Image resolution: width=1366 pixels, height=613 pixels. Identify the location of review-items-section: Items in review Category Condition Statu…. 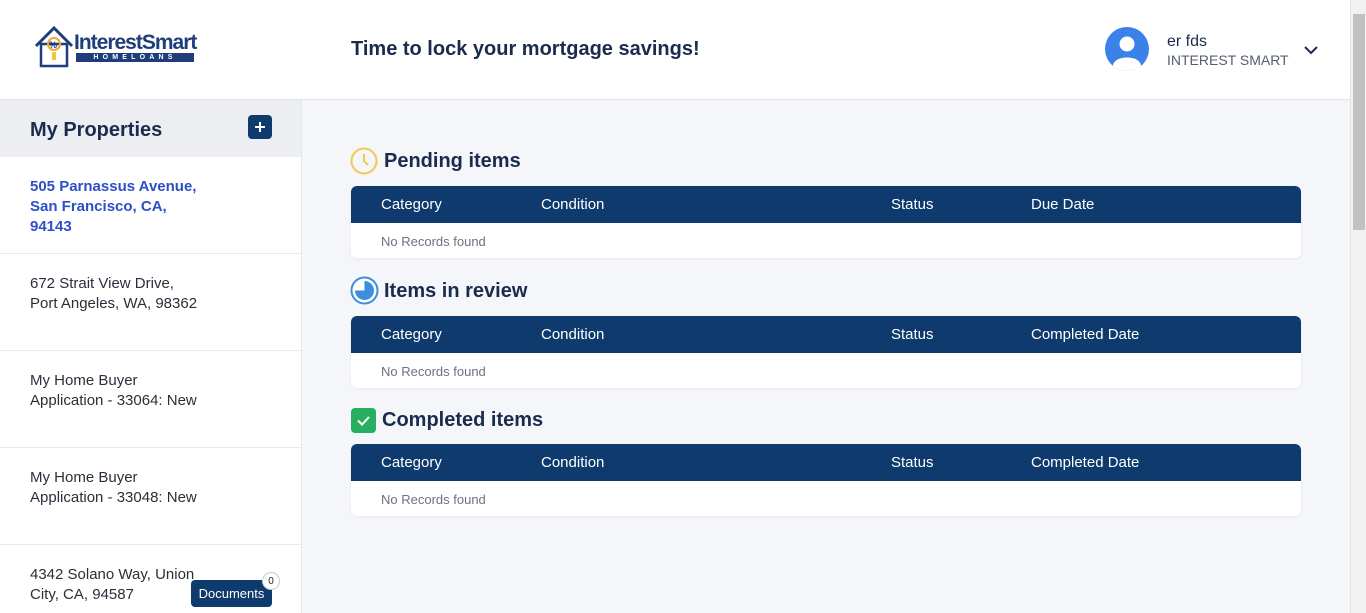
(825, 332).